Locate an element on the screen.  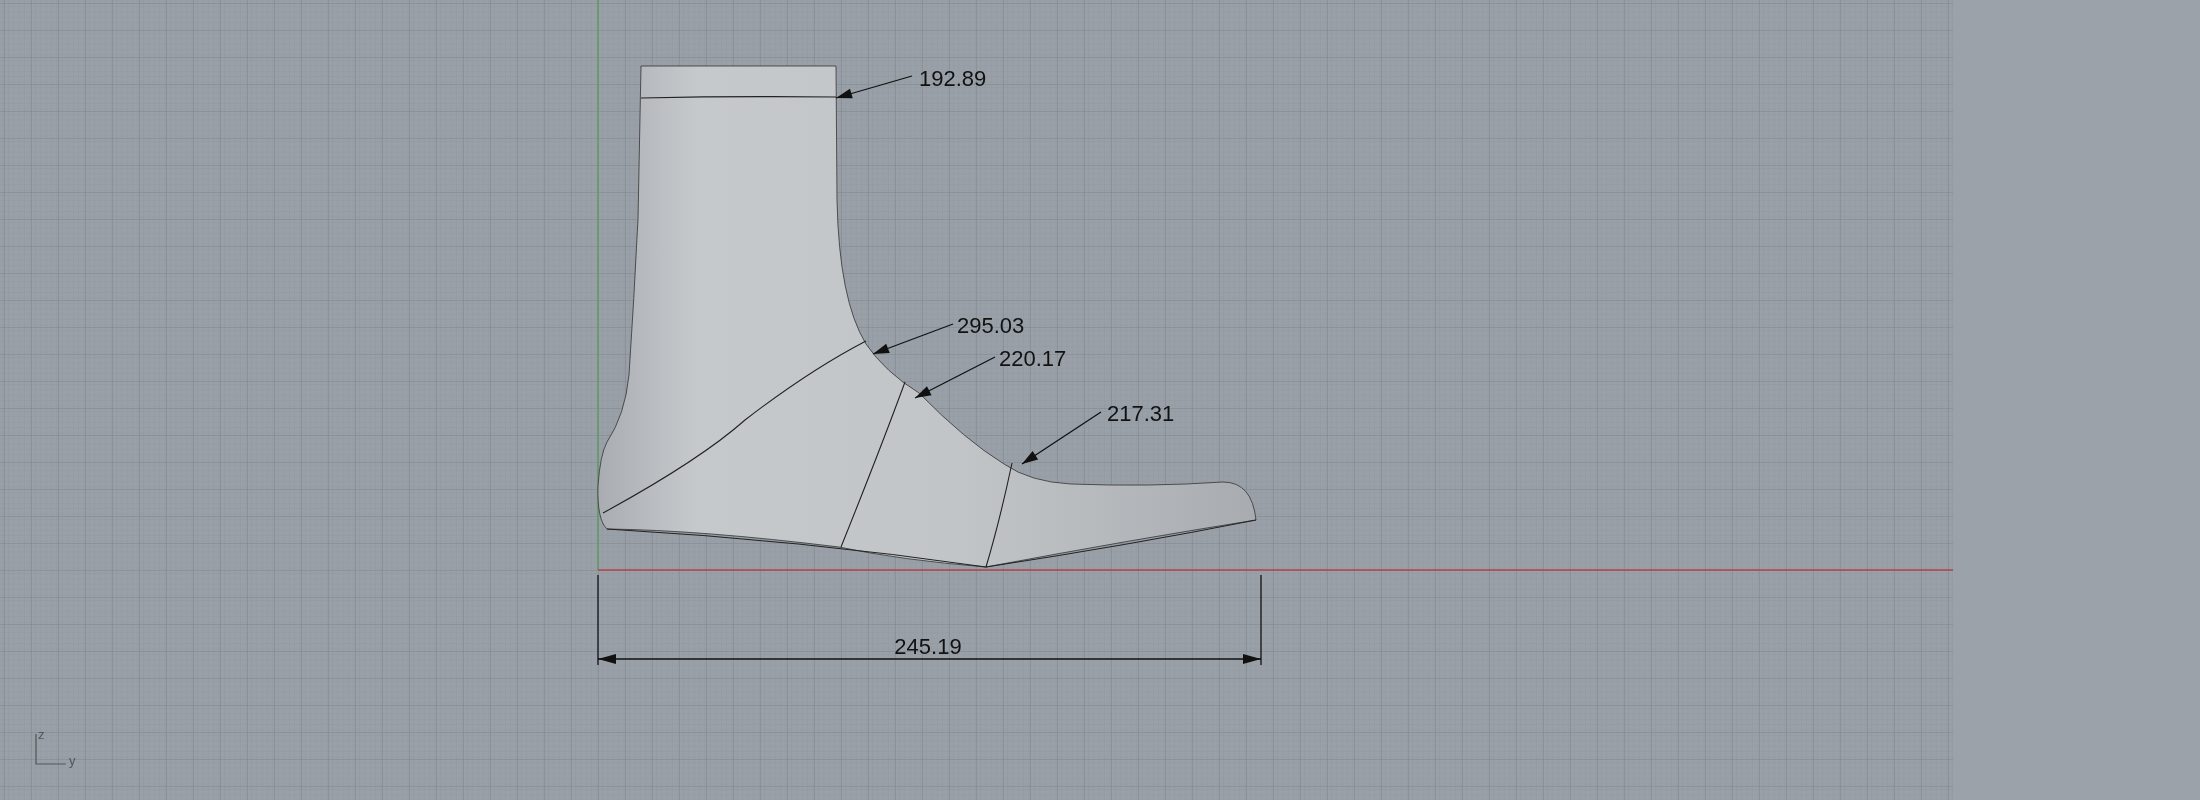
dimension-label: 295.03 is located at coordinates (991, 325).